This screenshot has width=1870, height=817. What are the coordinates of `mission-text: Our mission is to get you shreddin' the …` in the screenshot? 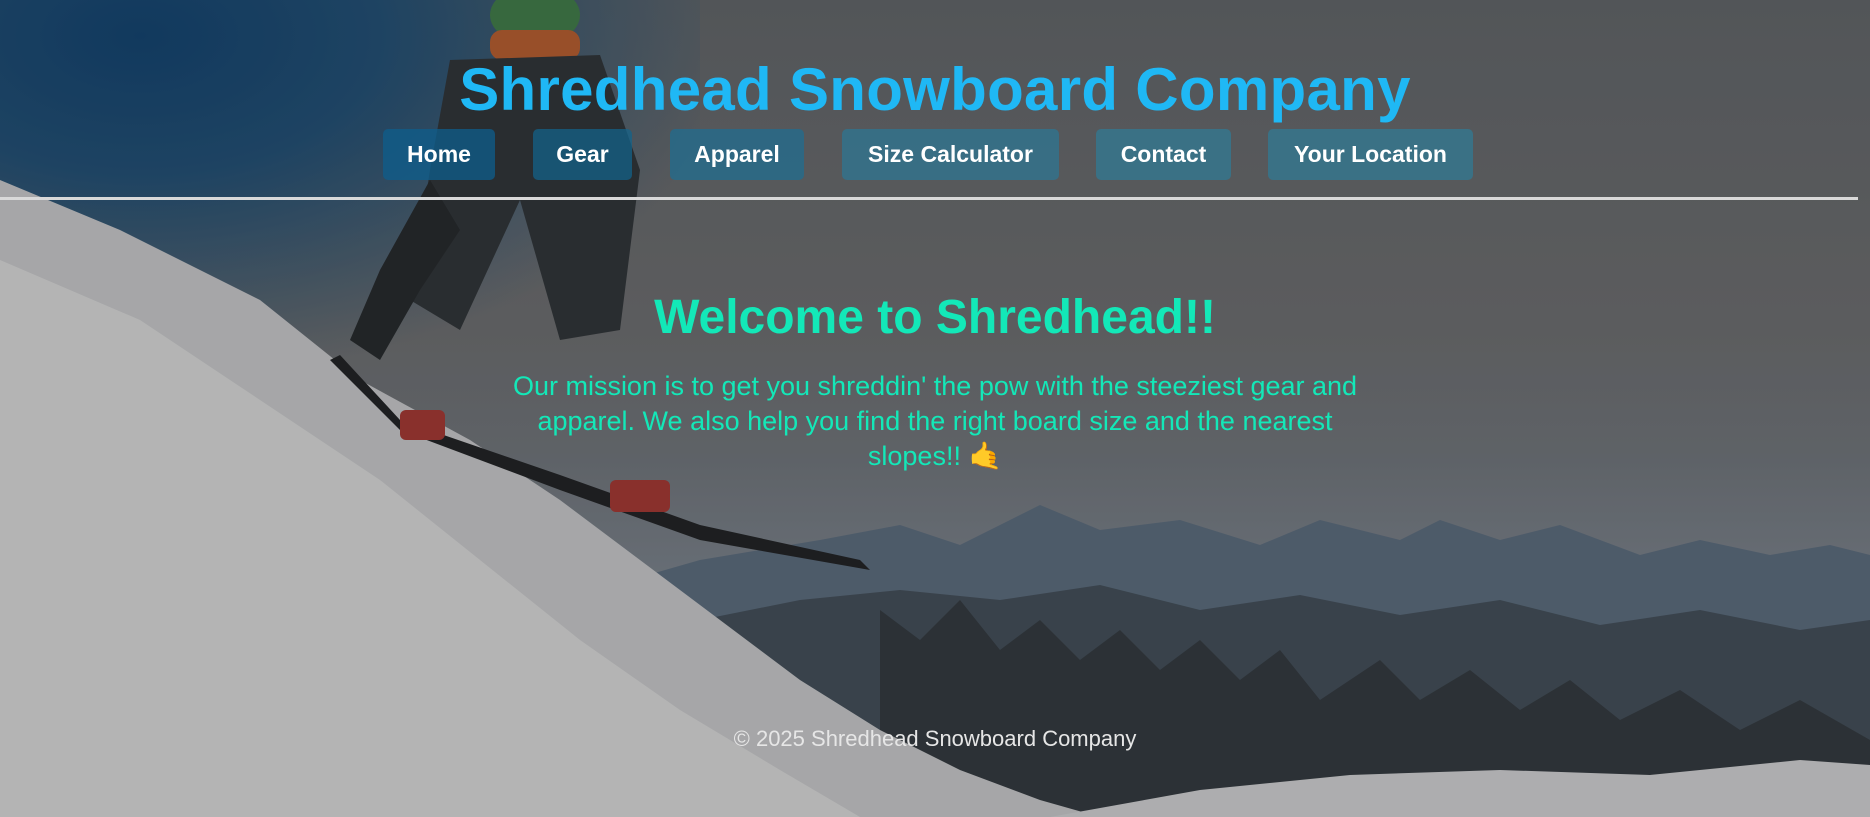 It's located at (935, 421).